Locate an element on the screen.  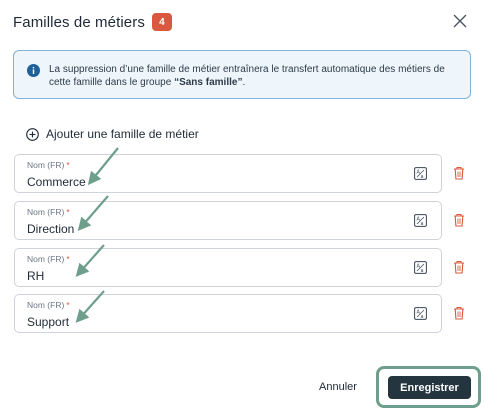
family-row: Nom (FR) * Support A a is located at coordinates (249, 314).